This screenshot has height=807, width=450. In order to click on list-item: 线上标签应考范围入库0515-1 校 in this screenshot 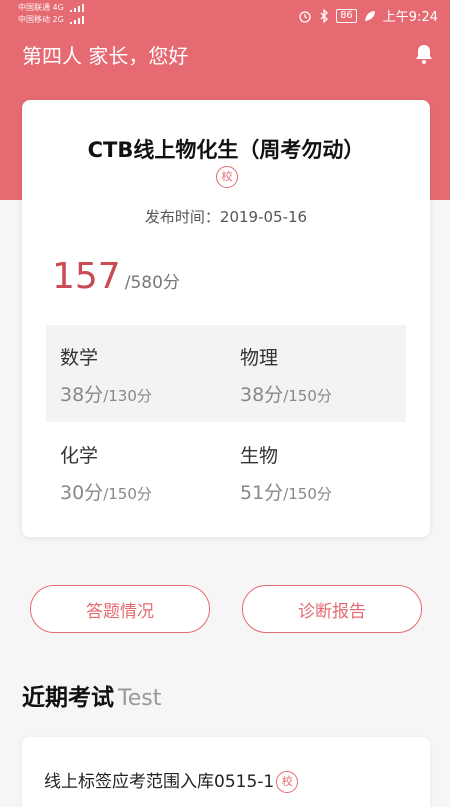, I will do `click(226, 772)`.